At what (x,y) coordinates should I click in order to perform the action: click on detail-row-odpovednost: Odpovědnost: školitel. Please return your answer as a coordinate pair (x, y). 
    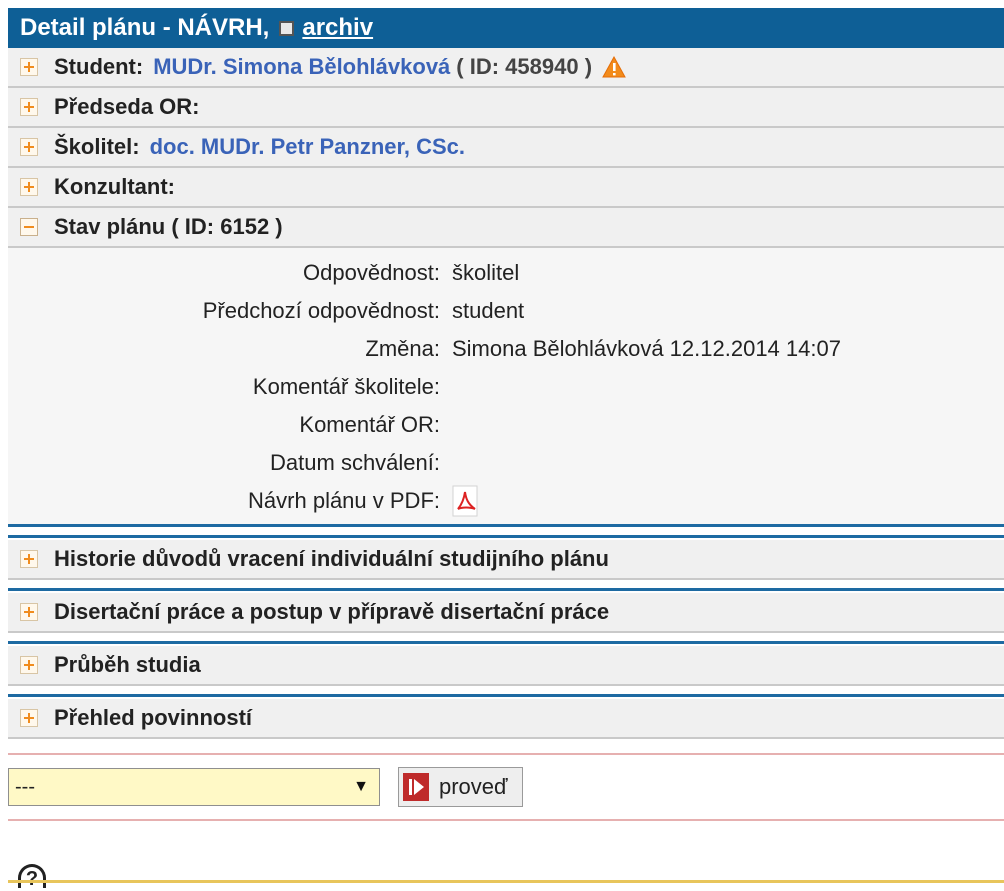
    Looking at the image, I should click on (506, 273).